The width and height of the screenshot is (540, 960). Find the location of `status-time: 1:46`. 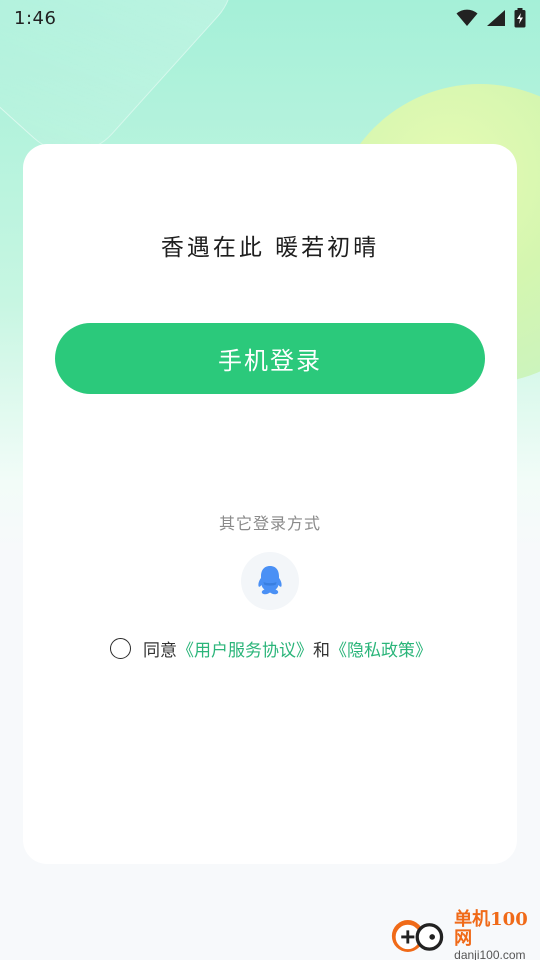

status-time: 1:46 is located at coordinates (35, 18).